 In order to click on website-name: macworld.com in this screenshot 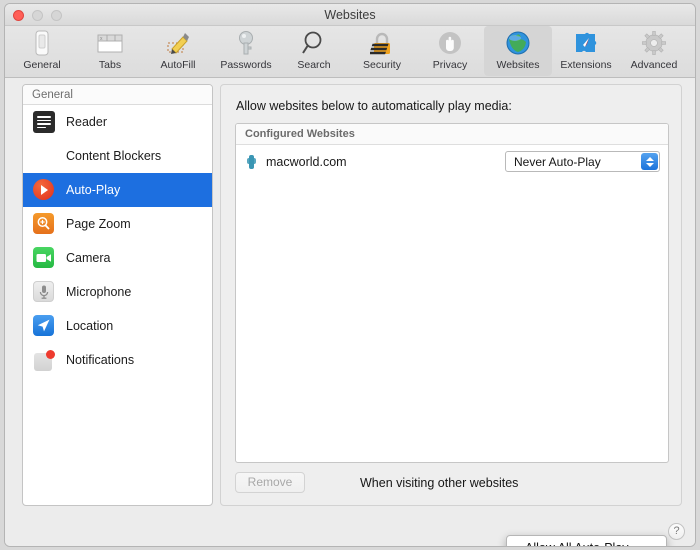, I will do `click(306, 161)`.